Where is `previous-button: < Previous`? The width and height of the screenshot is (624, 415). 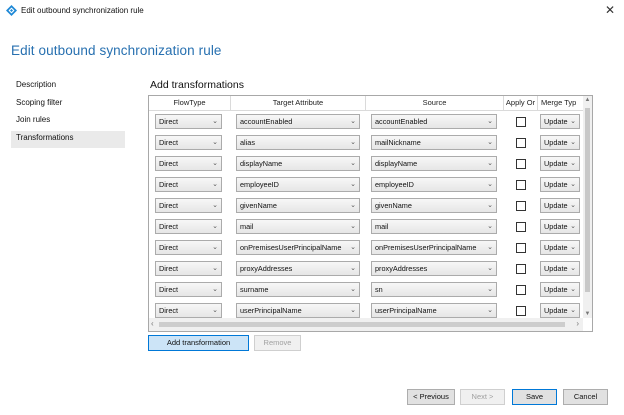
previous-button: < Previous is located at coordinates (431, 397).